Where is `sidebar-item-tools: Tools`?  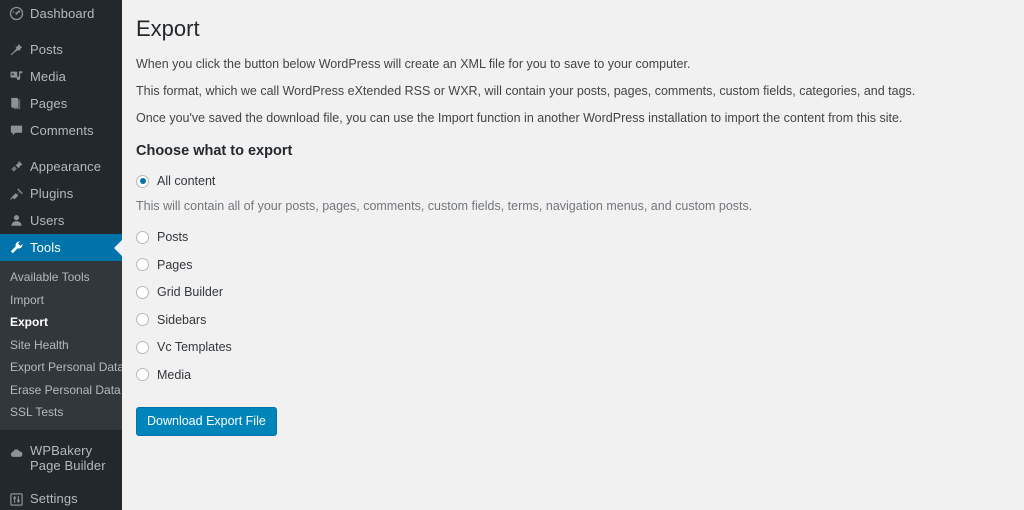 sidebar-item-tools: Tools is located at coordinates (61, 247).